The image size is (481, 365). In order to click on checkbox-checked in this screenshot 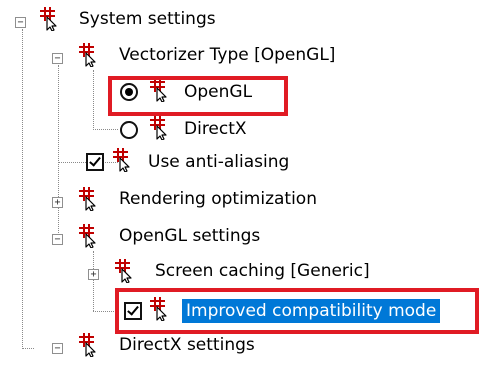, I will do `click(95, 162)`.